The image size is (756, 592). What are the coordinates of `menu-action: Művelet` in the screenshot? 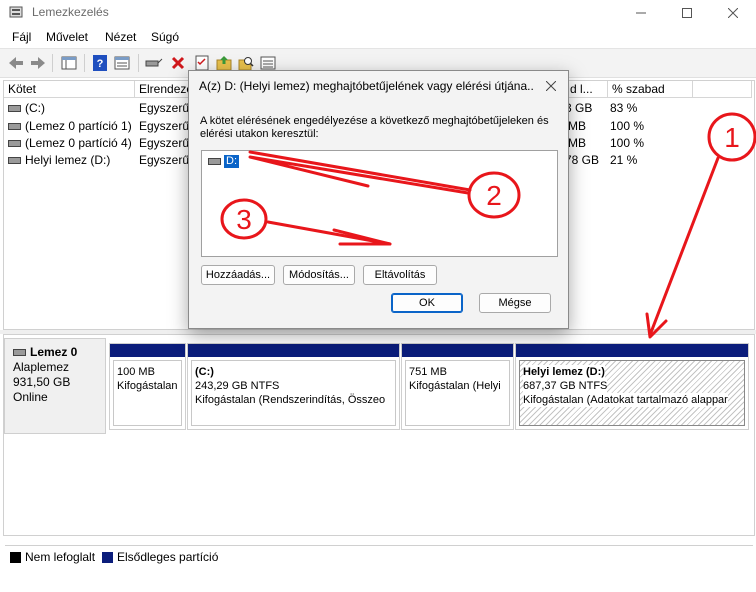 It's located at (67, 37).